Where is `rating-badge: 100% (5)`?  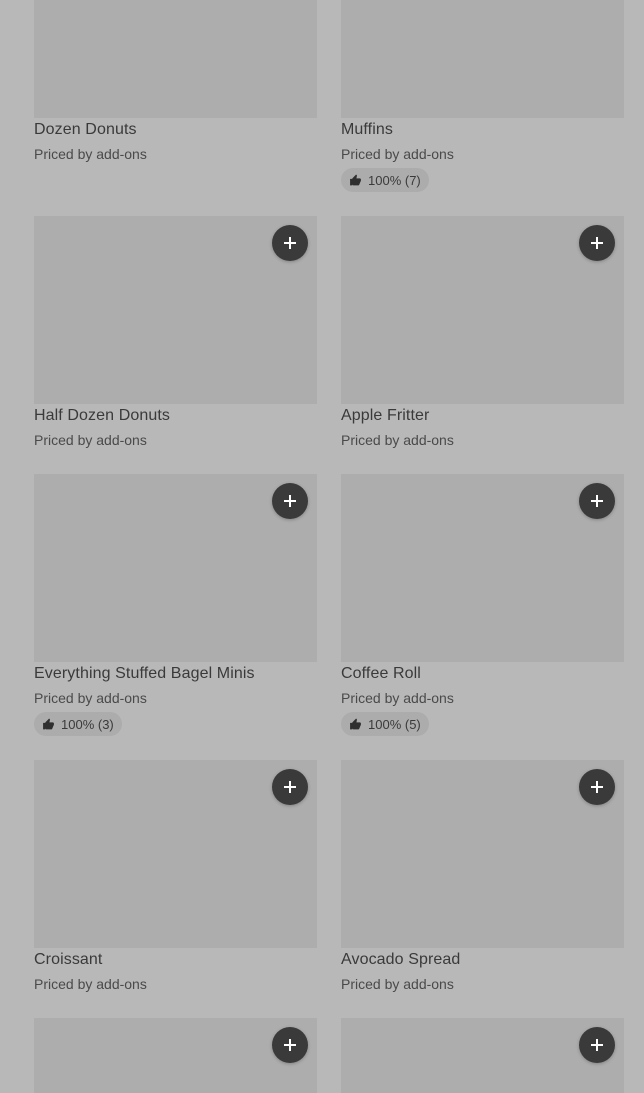 rating-badge: 100% (5) is located at coordinates (385, 724).